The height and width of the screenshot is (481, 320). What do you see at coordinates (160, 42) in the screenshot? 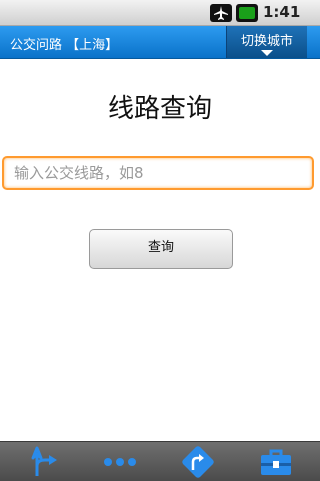
I see `title-bar: 公交问路 【上海】 切换城市` at bounding box center [160, 42].